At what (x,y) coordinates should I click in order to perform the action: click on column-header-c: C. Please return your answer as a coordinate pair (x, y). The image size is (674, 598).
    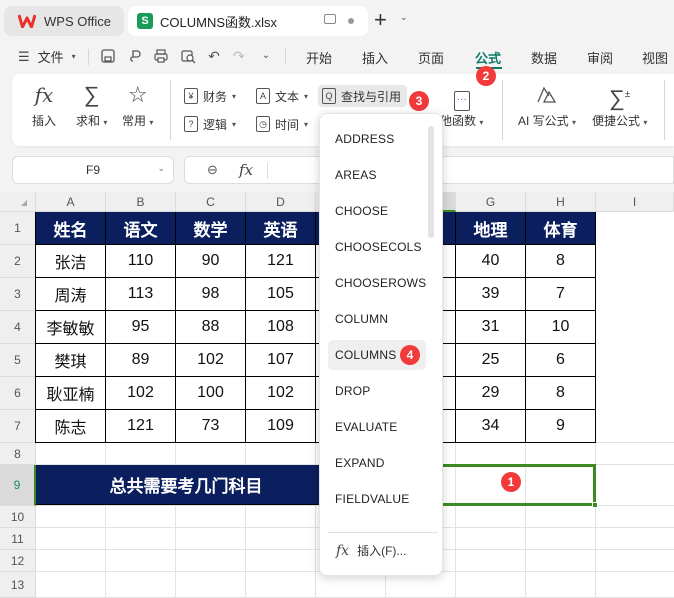
    Looking at the image, I should click on (211, 202).